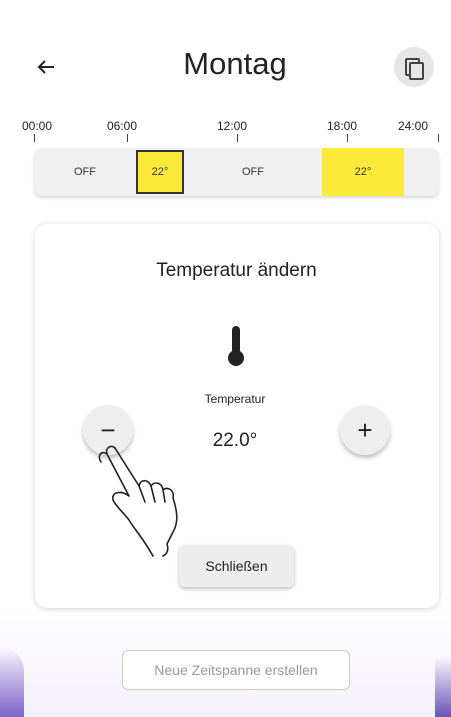 The height and width of the screenshot is (717, 451). What do you see at coordinates (160, 172) in the screenshot?
I see `timeline-segment-heat-selected: 22°` at bounding box center [160, 172].